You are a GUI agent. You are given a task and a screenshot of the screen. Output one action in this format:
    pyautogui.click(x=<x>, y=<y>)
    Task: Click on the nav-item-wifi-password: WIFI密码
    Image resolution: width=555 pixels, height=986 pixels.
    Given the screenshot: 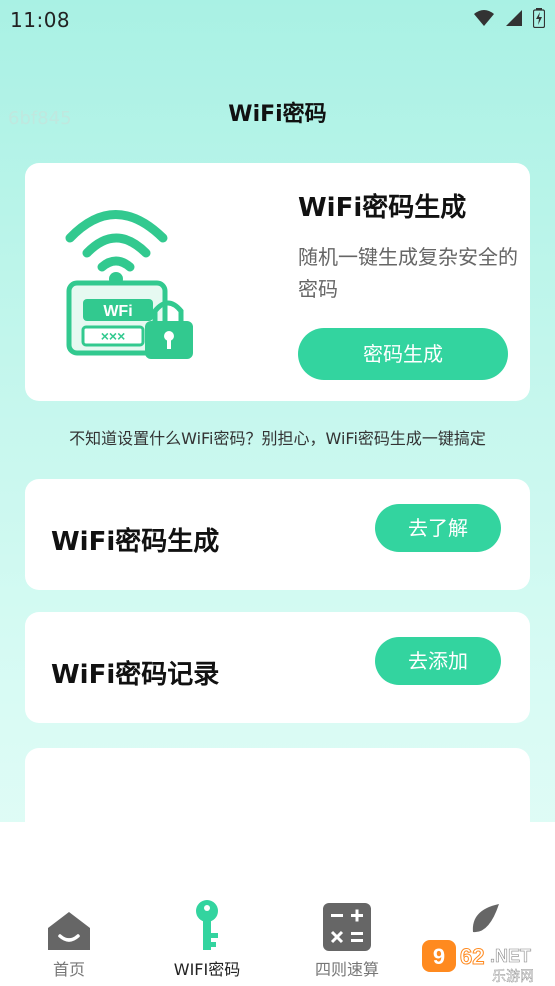 What is the action you would take?
    pyautogui.click(x=207, y=940)
    